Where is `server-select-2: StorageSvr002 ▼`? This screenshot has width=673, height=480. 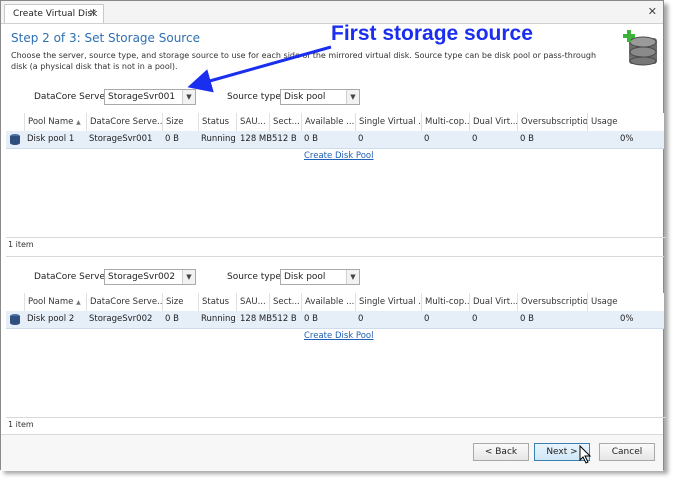
server-select-2: StorageSvr002 ▼ is located at coordinates (150, 277).